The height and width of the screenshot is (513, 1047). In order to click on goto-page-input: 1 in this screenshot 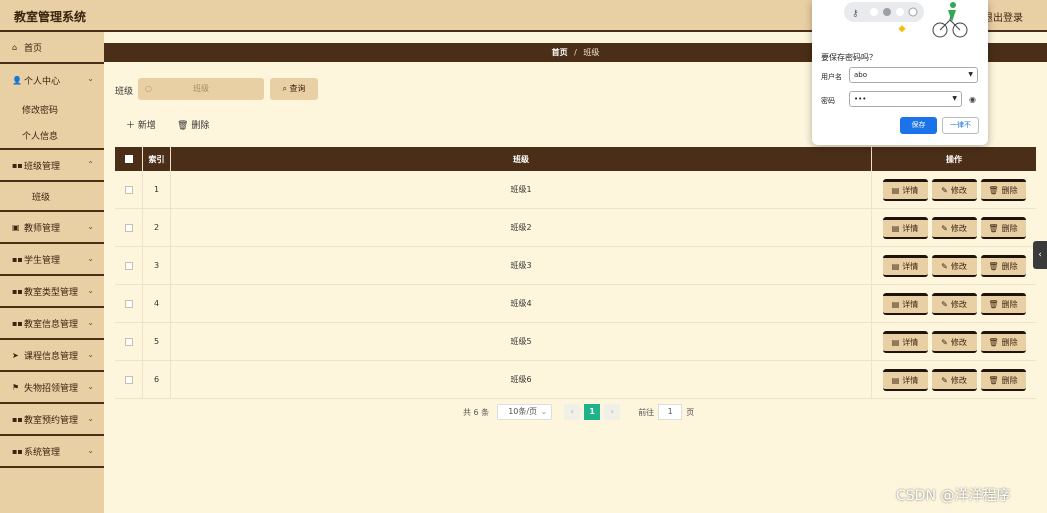, I will do `click(670, 412)`.